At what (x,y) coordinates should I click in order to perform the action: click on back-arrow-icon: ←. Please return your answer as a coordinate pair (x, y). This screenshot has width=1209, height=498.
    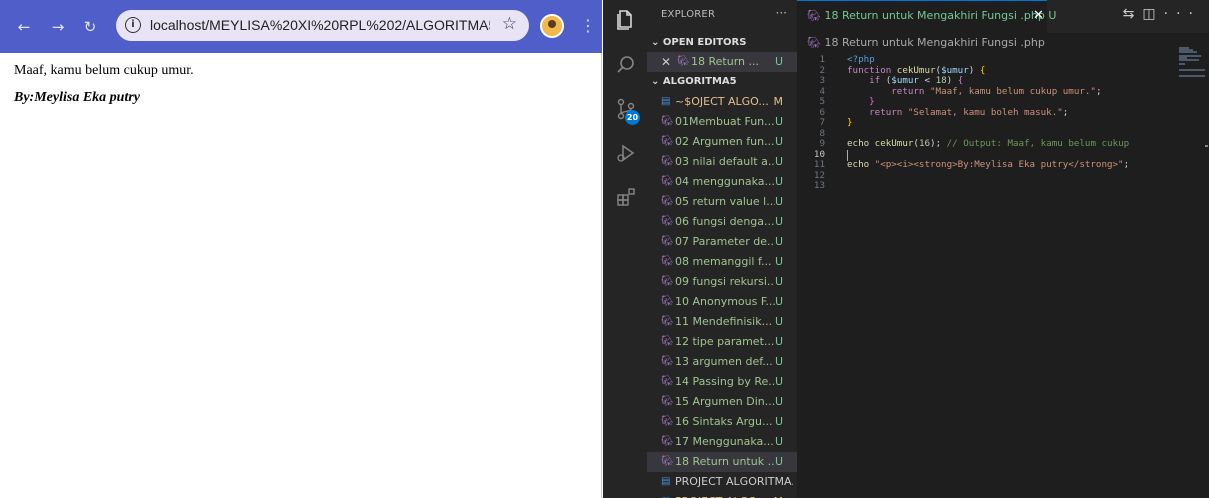
    Looking at the image, I should click on (24, 27).